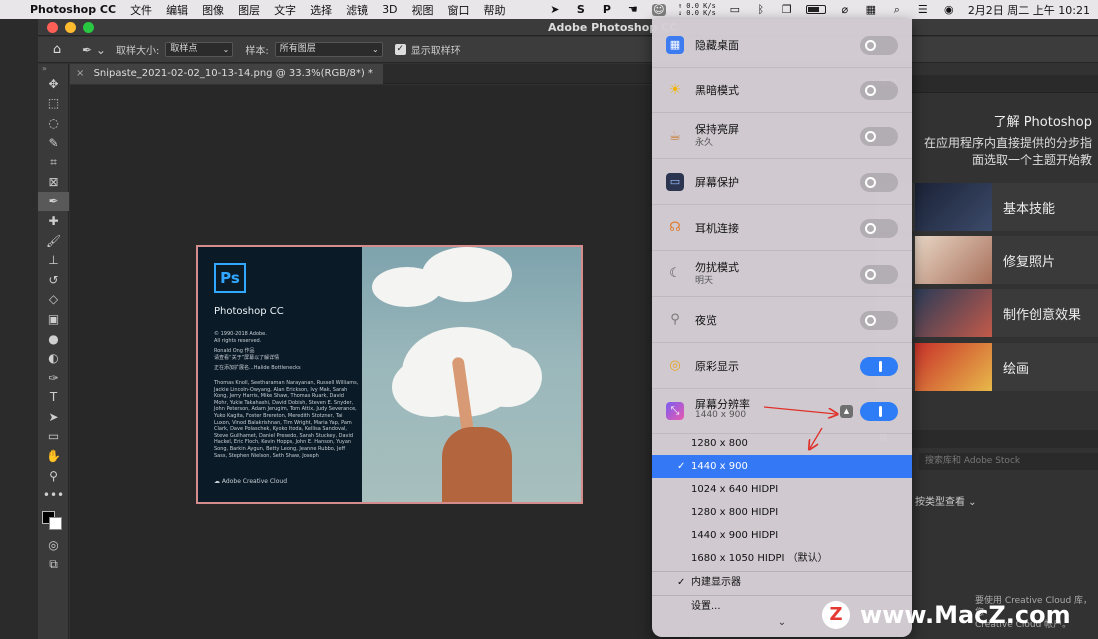 This screenshot has height=639, width=1098. Describe the element at coordinates (73, 9) in the screenshot. I see `app-menu-name: Photoshop CC` at that location.